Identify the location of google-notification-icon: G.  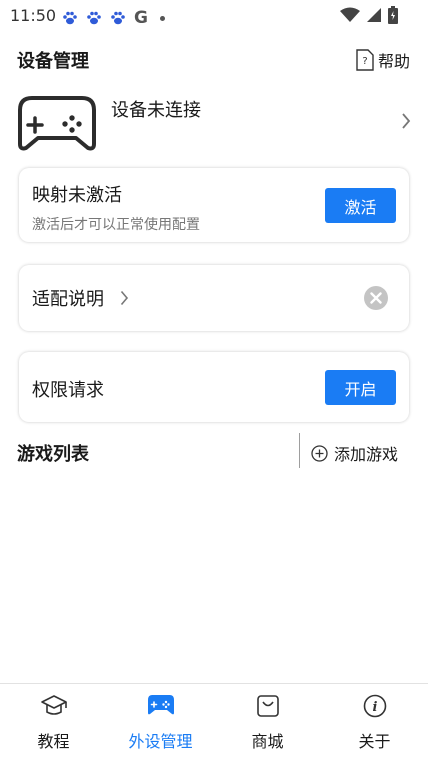
(141, 18).